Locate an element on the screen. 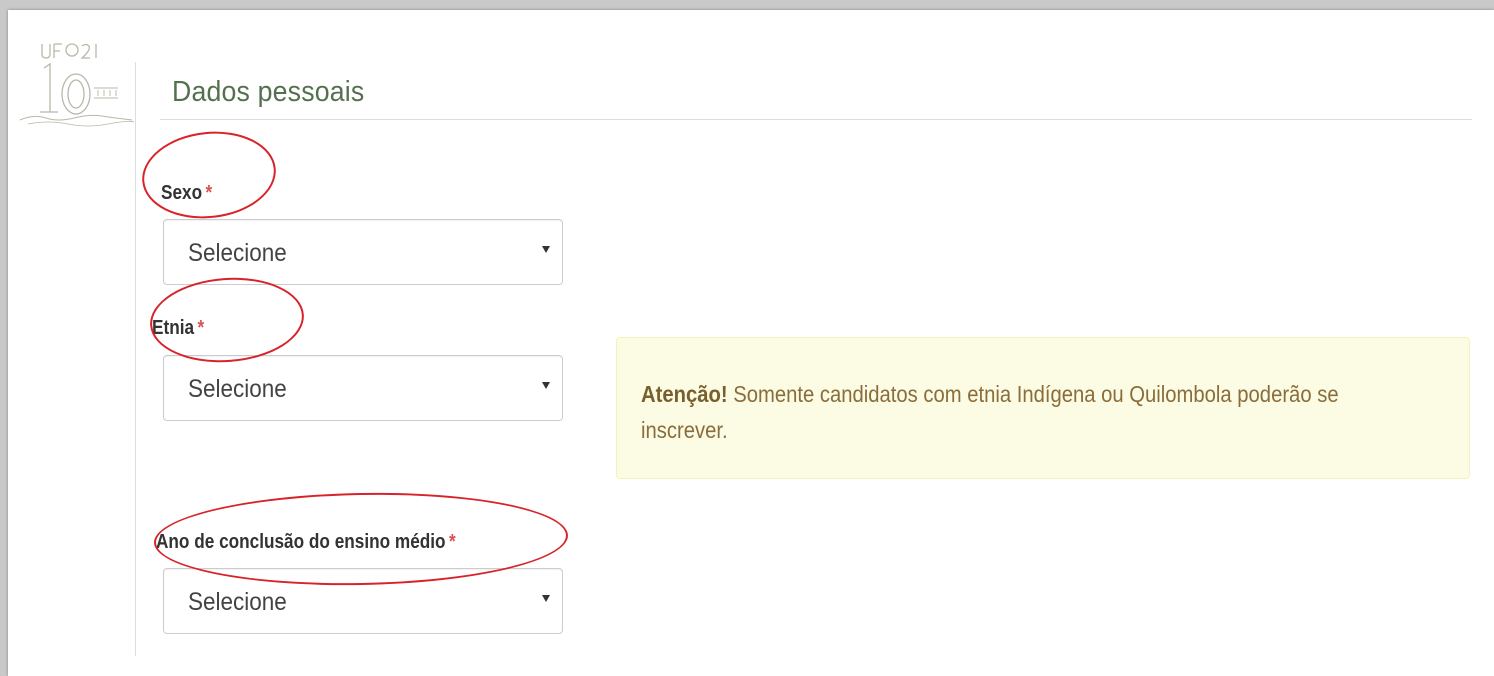 The width and height of the screenshot is (1494, 676). section-divider is located at coordinates (816, 119).